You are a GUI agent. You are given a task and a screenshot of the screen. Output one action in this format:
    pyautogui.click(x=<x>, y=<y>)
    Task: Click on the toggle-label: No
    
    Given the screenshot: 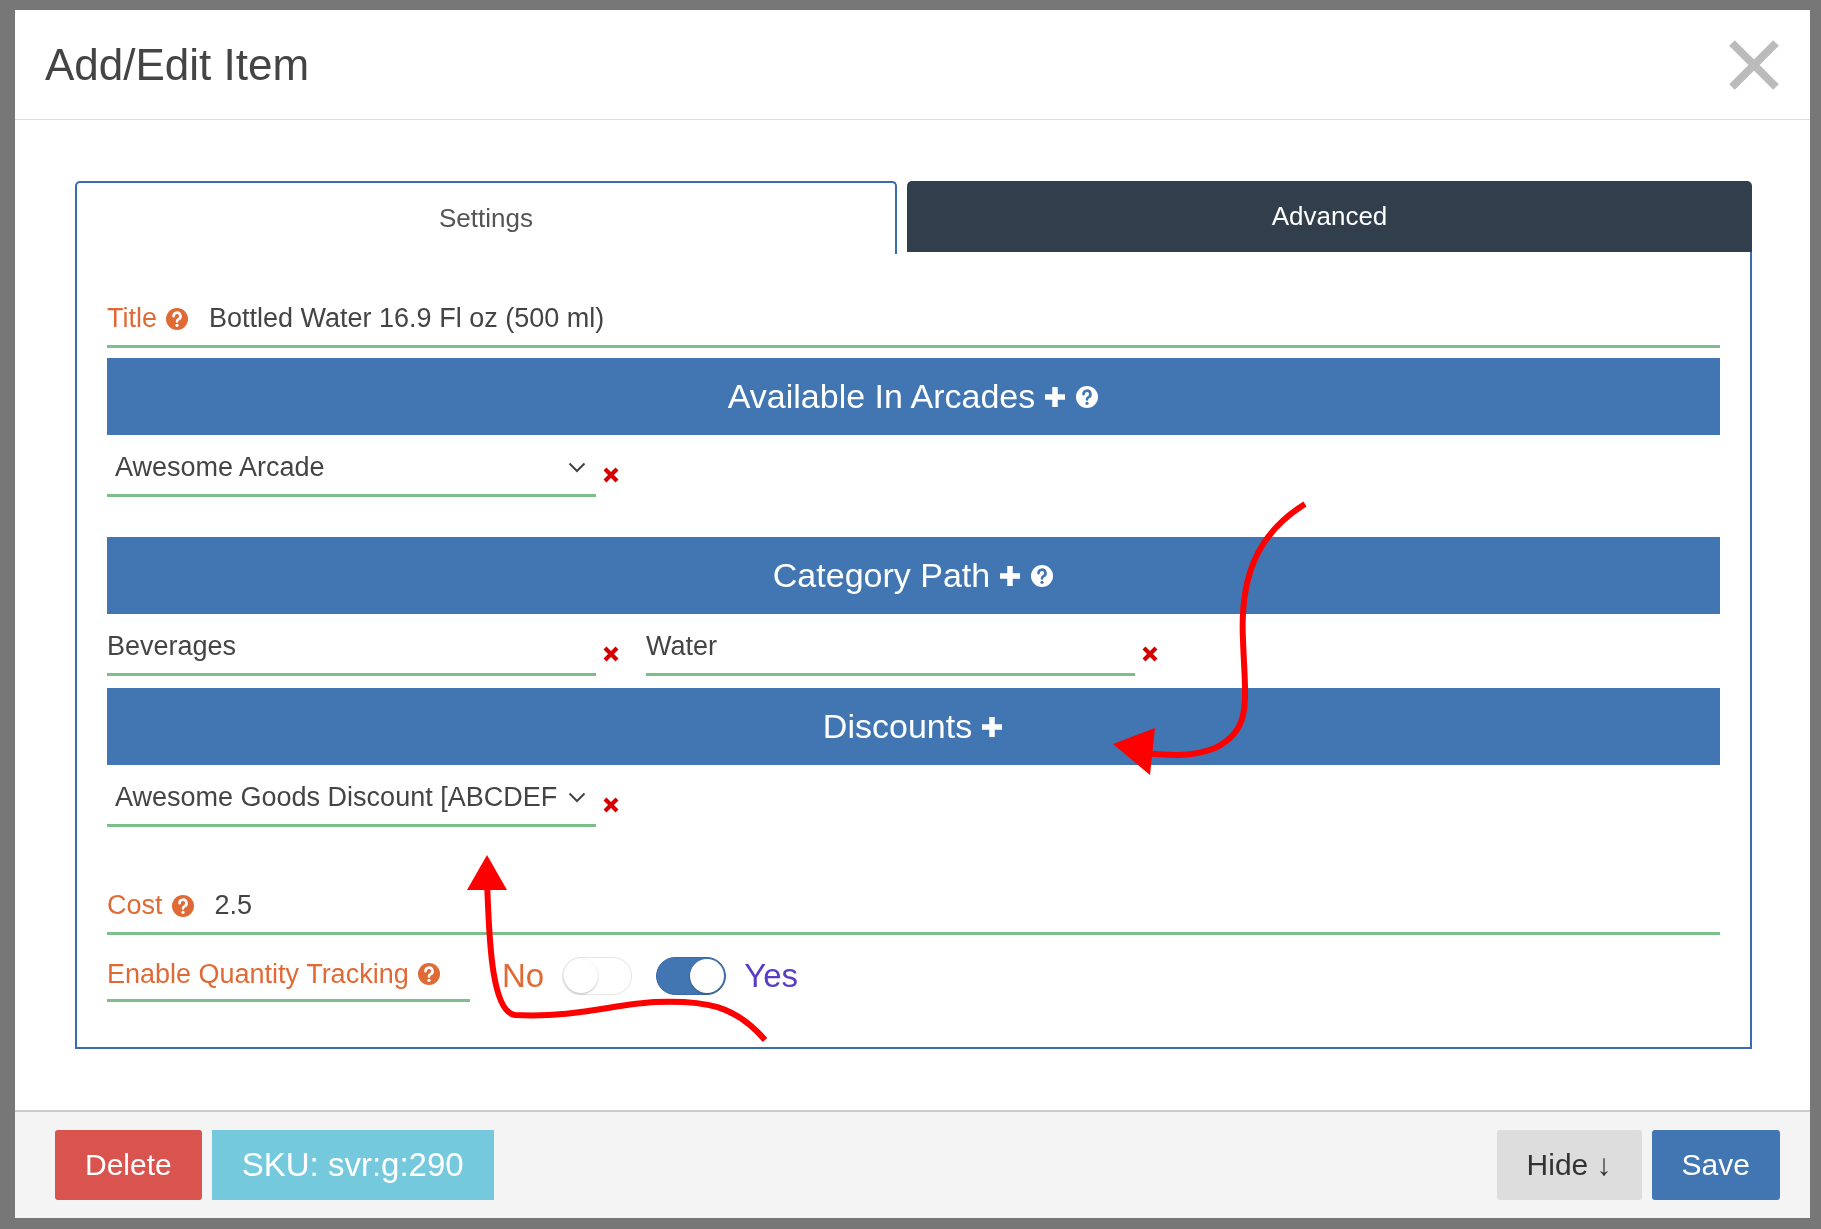 What is the action you would take?
    pyautogui.click(x=523, y=975)
    